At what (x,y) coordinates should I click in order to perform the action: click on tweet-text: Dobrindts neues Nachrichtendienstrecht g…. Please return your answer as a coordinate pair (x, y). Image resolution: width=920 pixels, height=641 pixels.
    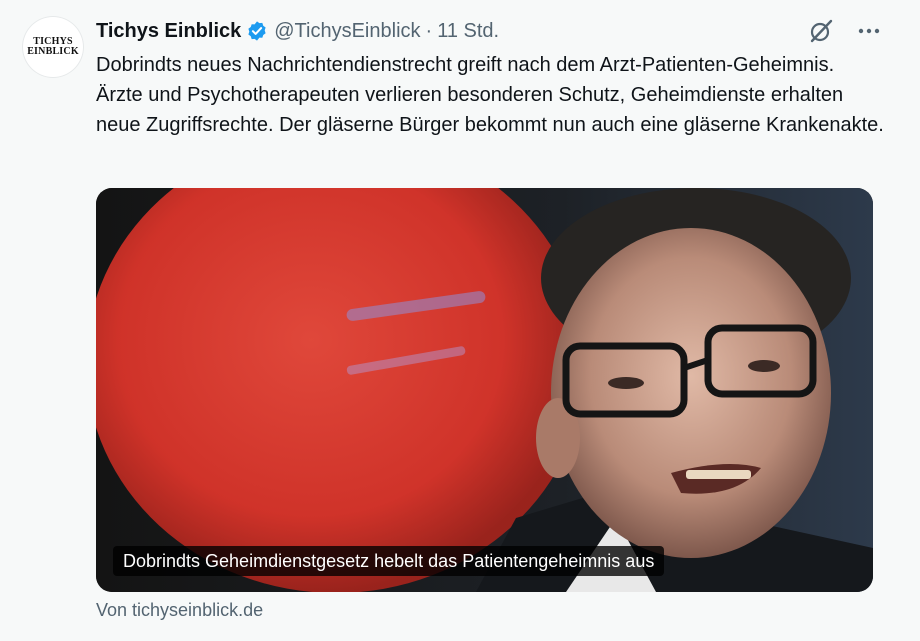
    Looking at the image, I should click on (490, 95).